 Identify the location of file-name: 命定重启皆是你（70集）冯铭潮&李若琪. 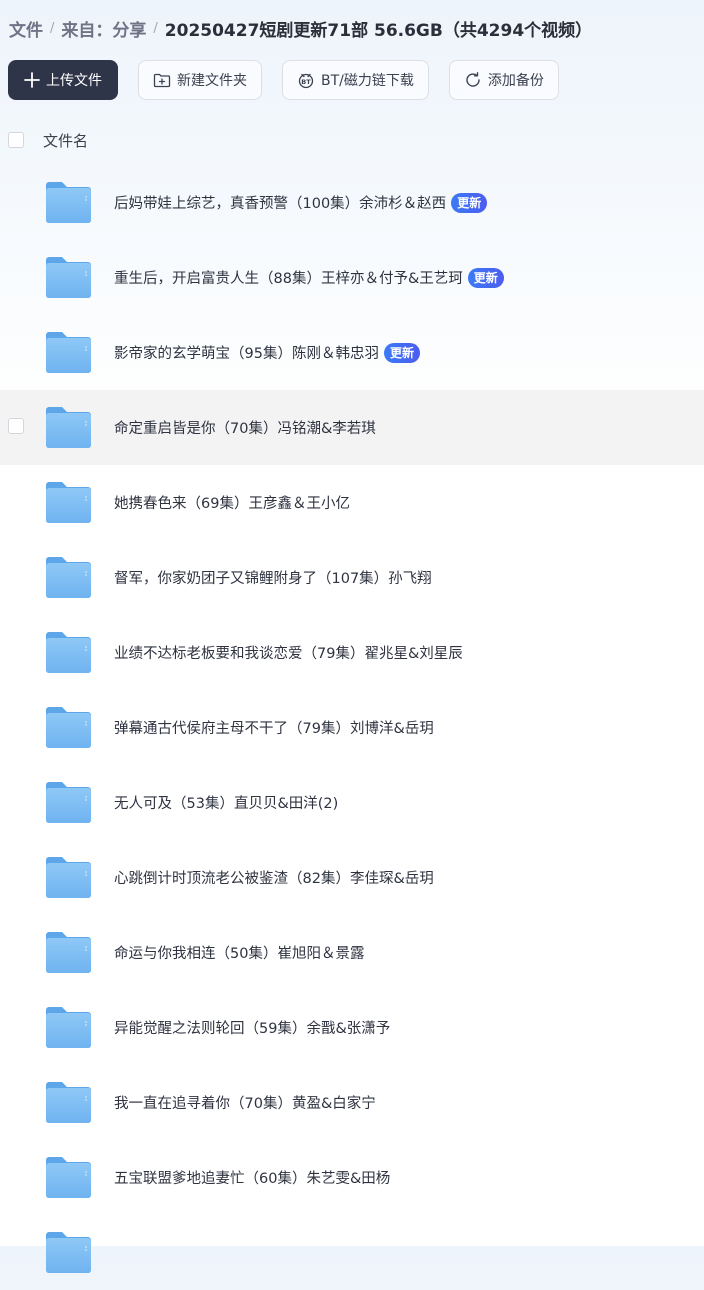
(245, 427).